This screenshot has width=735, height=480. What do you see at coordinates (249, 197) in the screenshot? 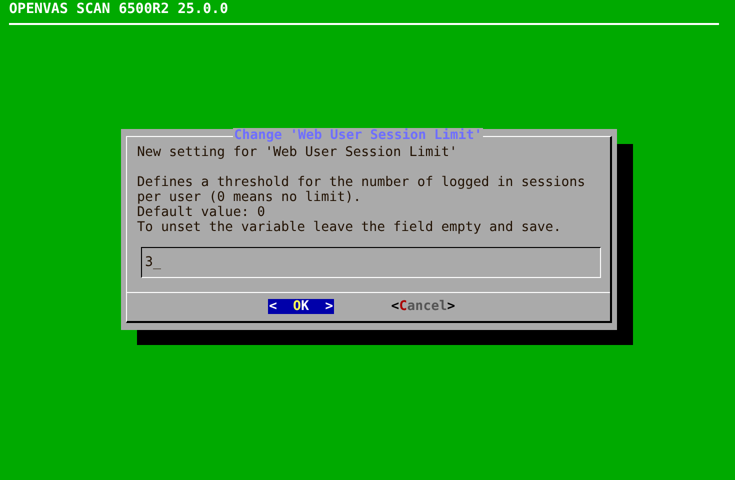
I see `dialog-text: per user (0 means no limit).` at bounding box center [249, 197].